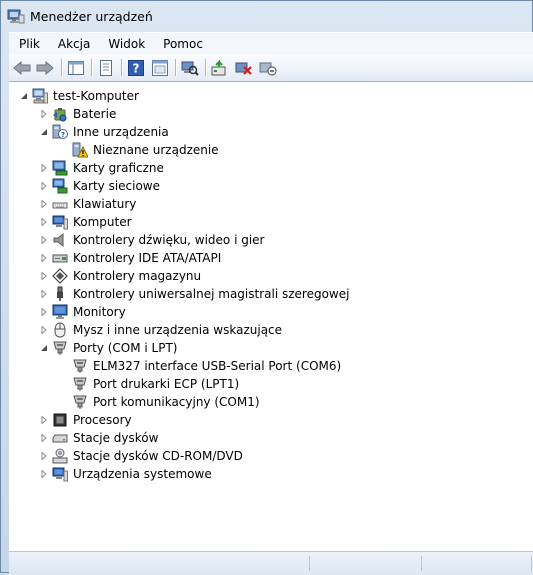 The image size is (533, 575). Describe the element at coordinates (118, 168) in the screenshot. I see `tree-item-label: Karty graficzne` at that location.